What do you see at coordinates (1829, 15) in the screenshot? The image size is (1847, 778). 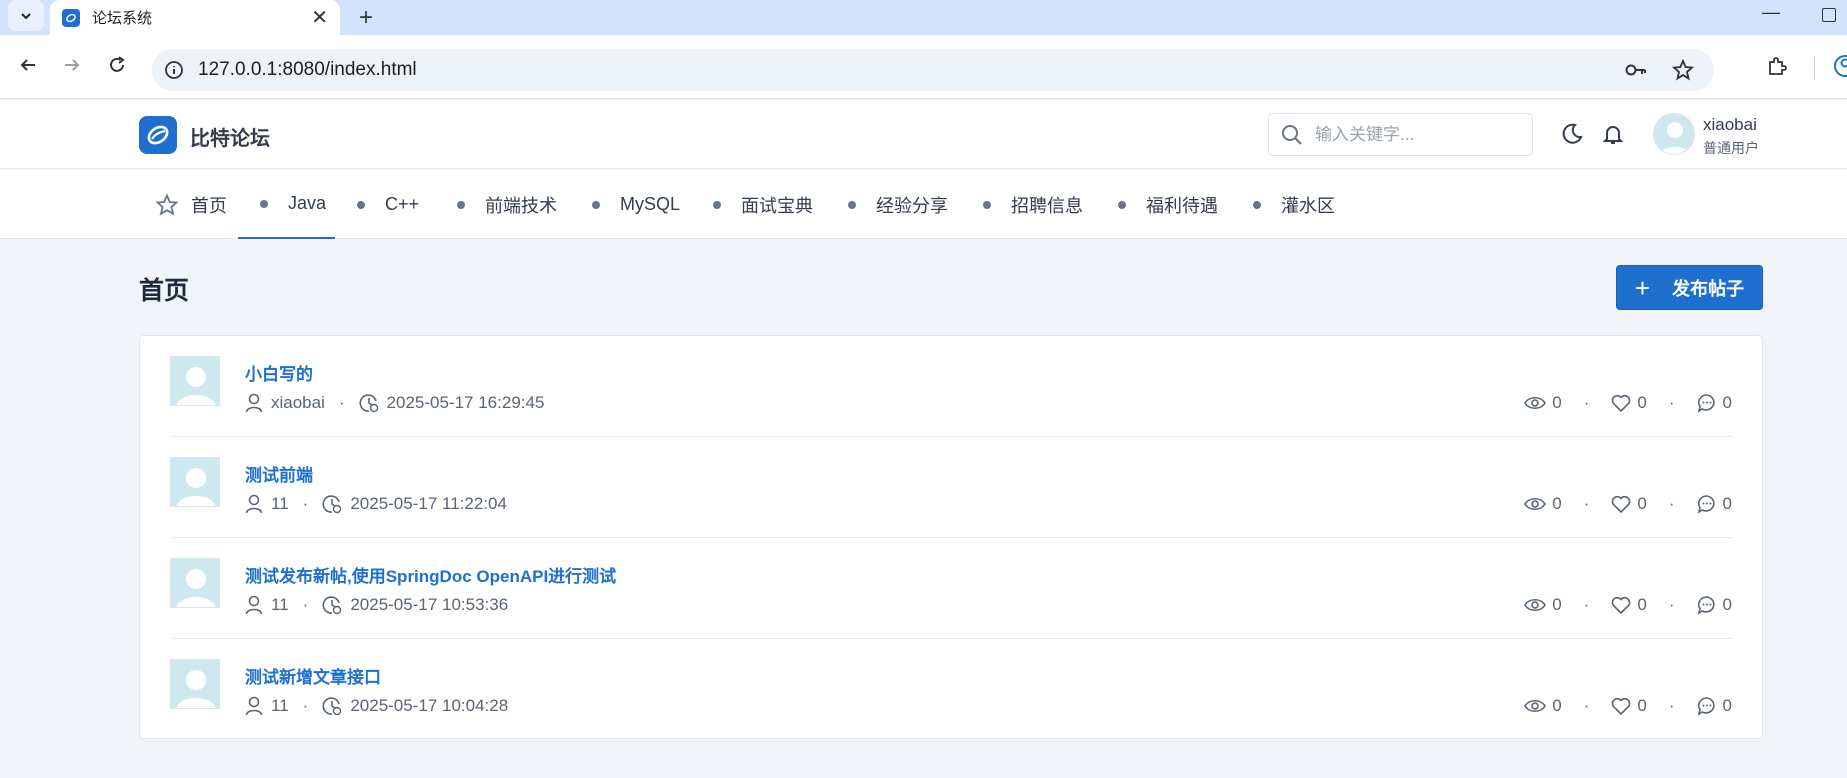 I see `window-maximize-button` at bounding box center [1829, 15].